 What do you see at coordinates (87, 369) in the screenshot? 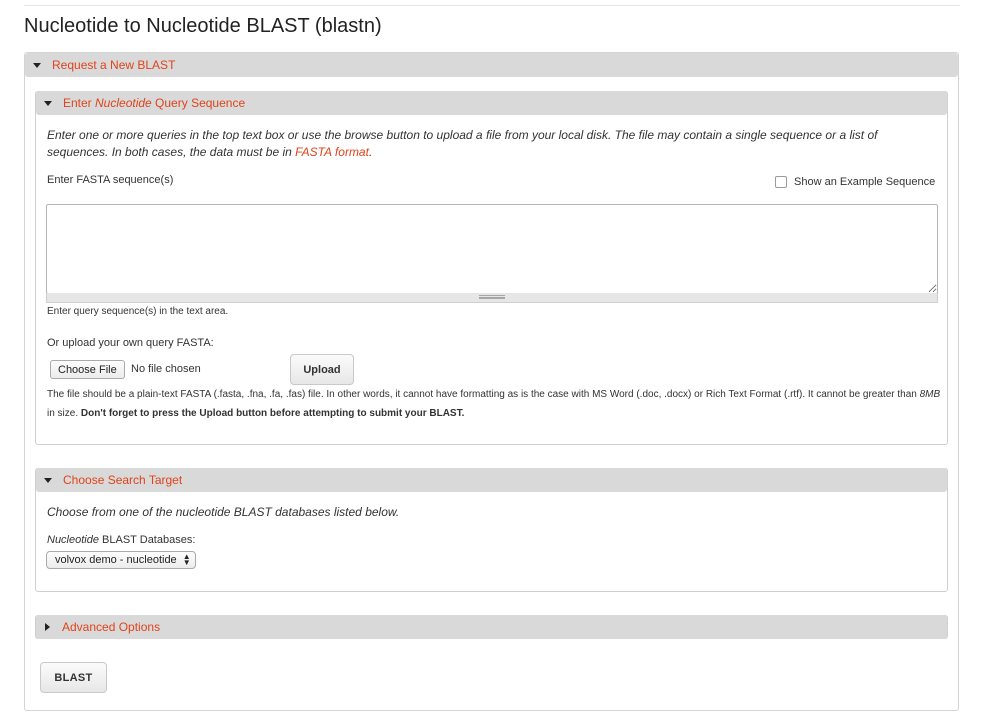
I see `choose-file-button: Choose File` at bounding box center [87, 369].